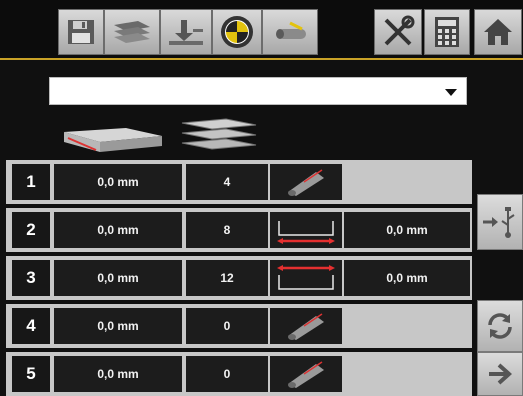 This screenshot has height=396, width=523. I want to click on row-index: 5, so click(31, 374).